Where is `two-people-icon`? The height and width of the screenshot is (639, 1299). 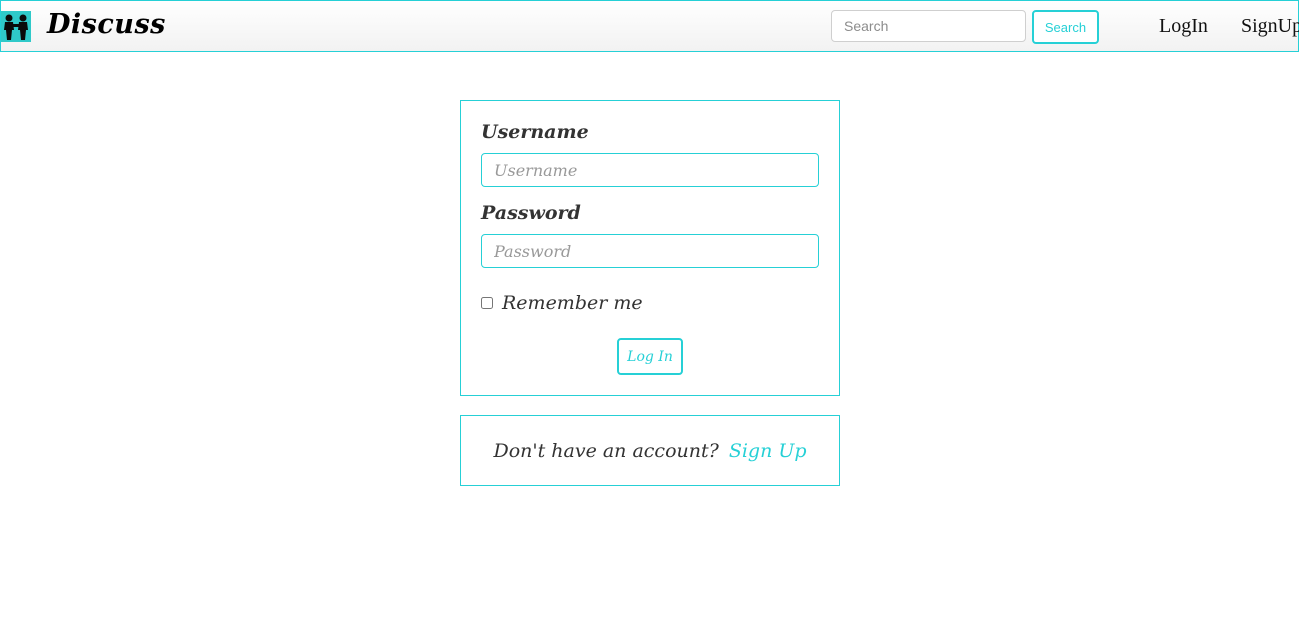
two-people-icon is located at coordinates (16, 26).